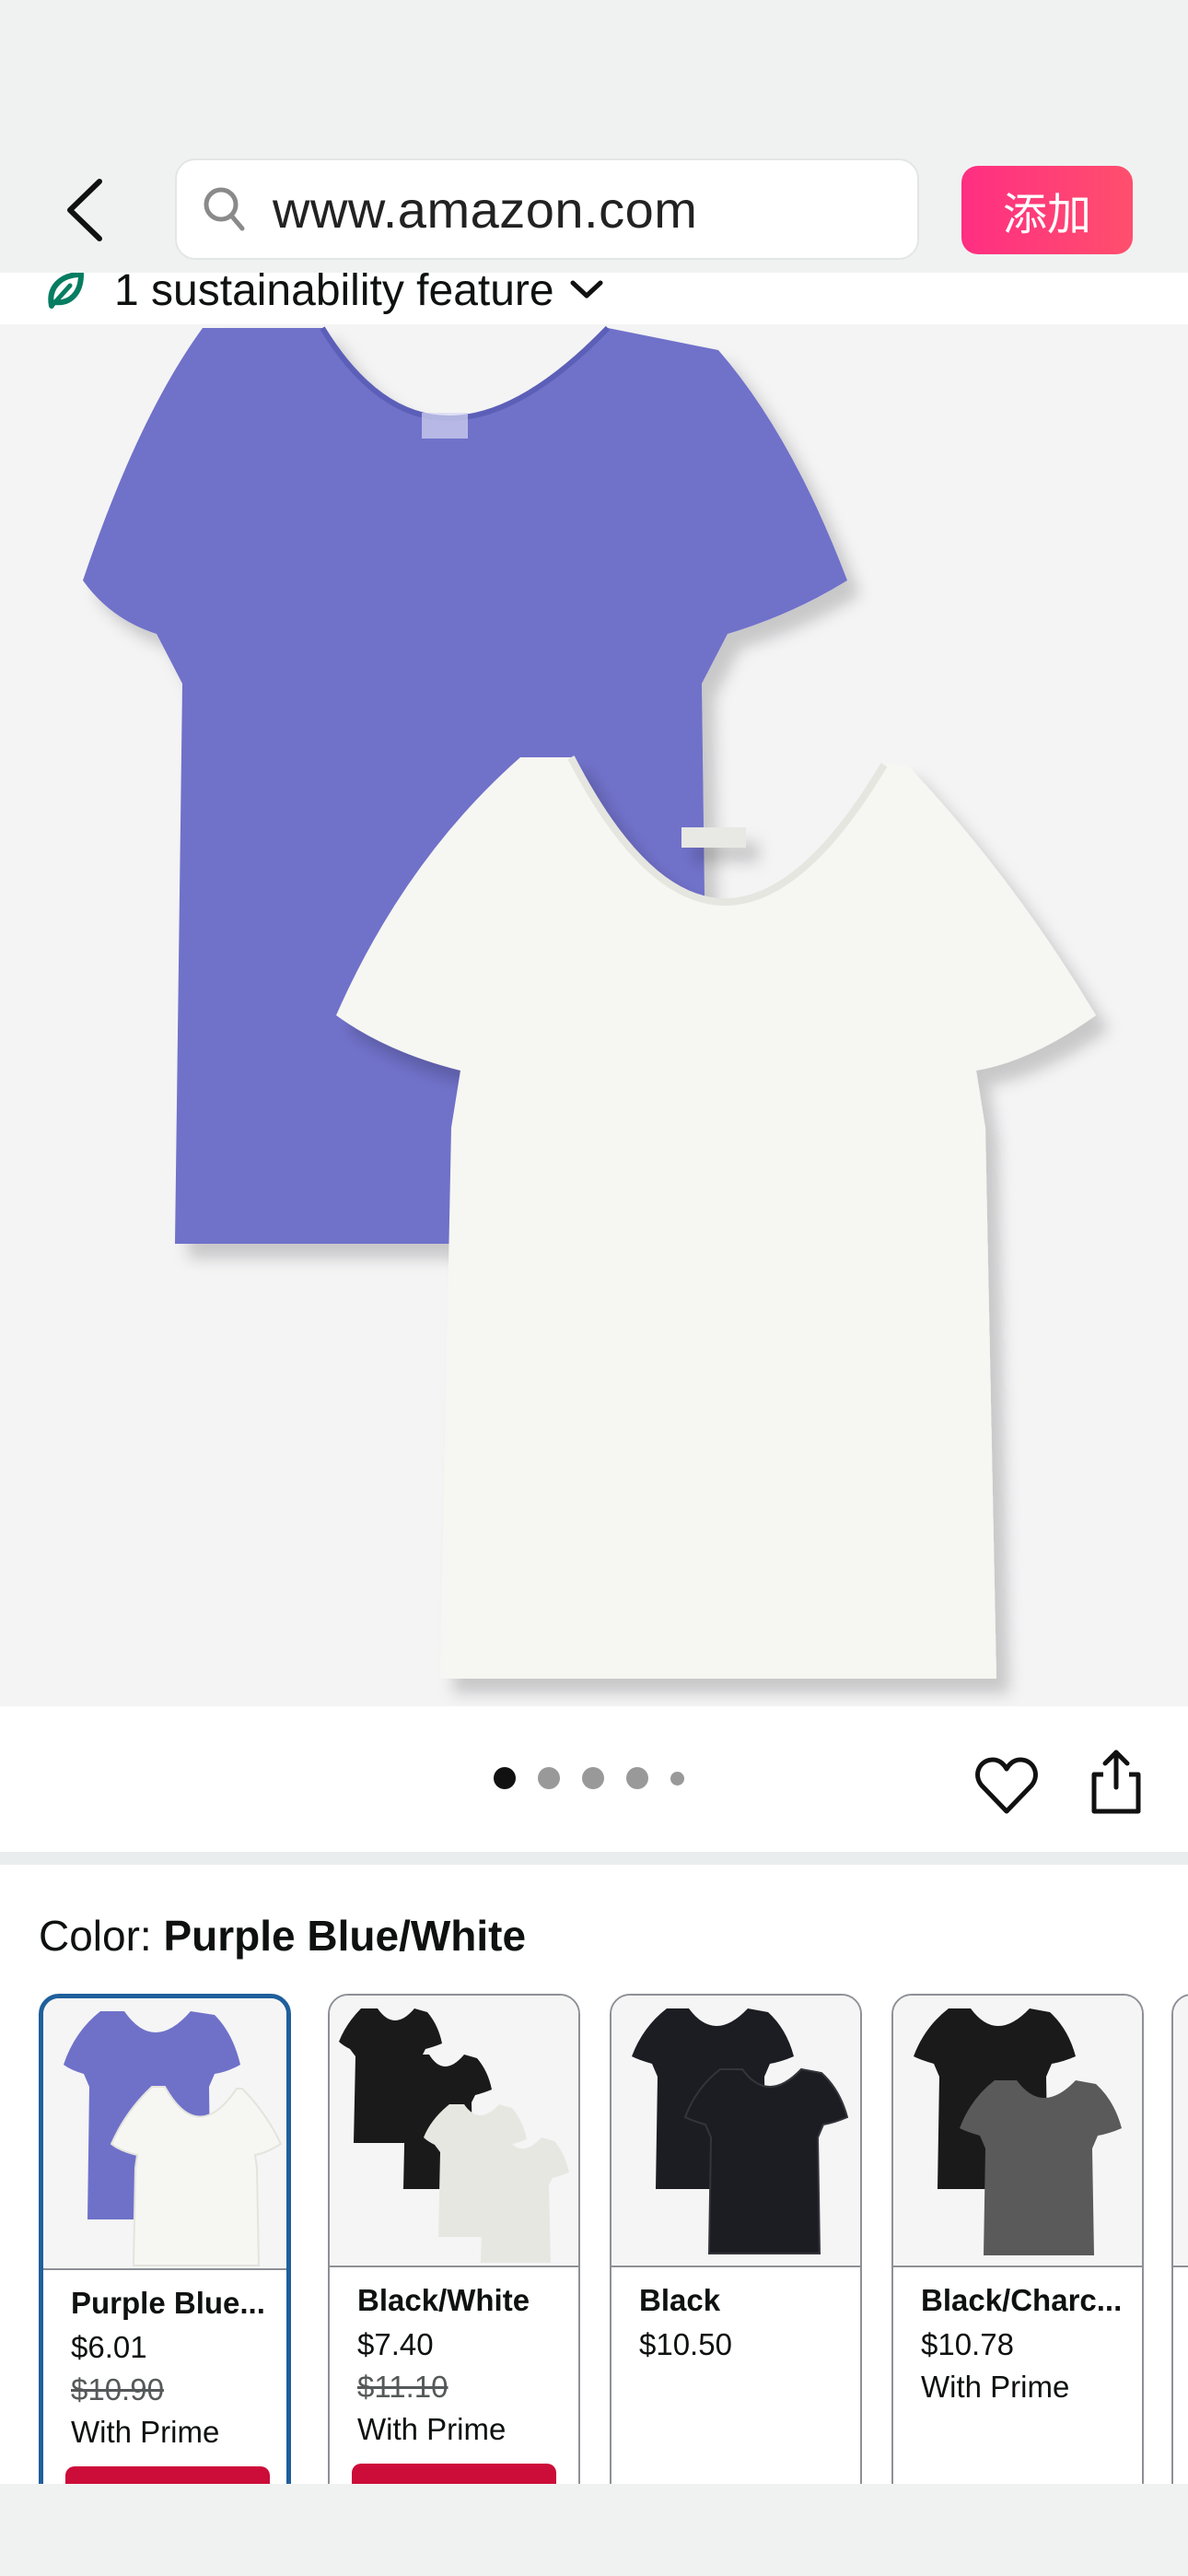 The width and height of the screenshot is (1188, 2576). What do you see at coordinates (224, 209) in the screenshot?
I see `search-icon` at bounding box center [224, 209].